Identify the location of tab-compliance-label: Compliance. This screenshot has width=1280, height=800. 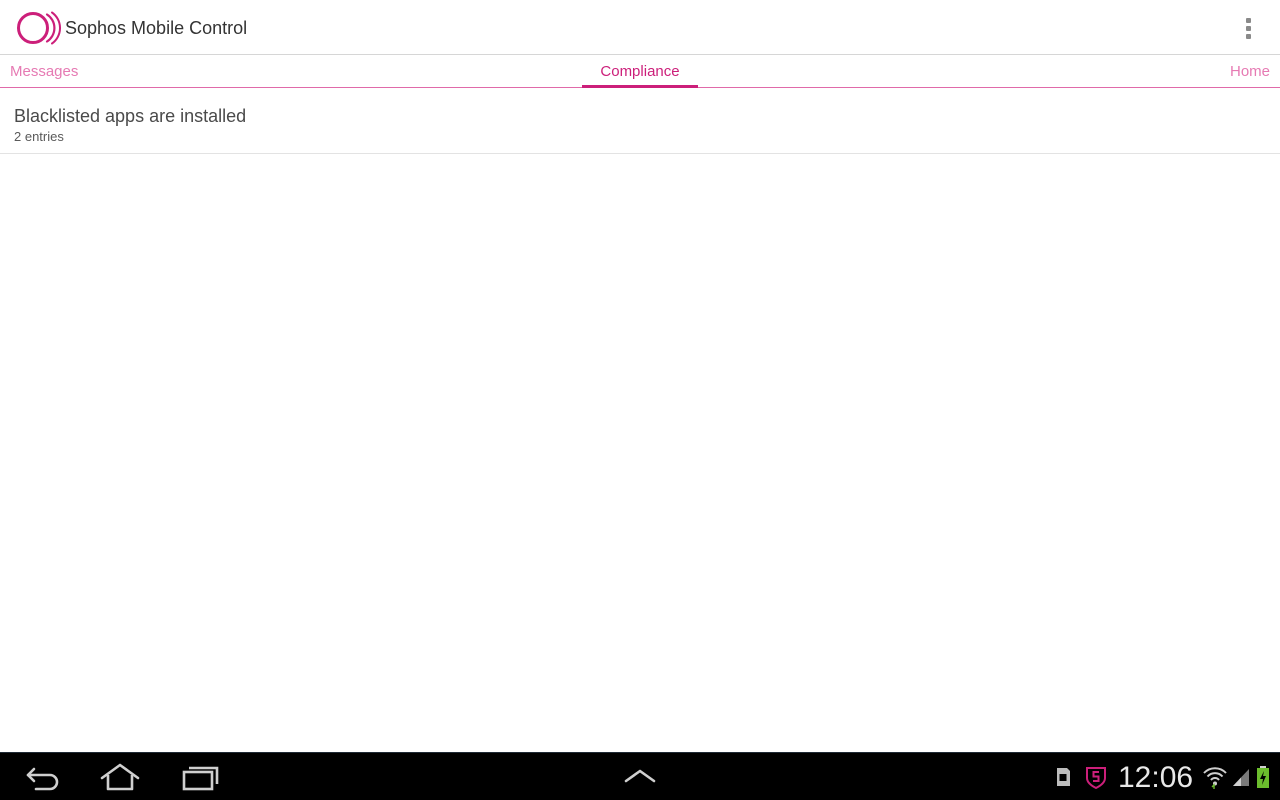
(640, 71).